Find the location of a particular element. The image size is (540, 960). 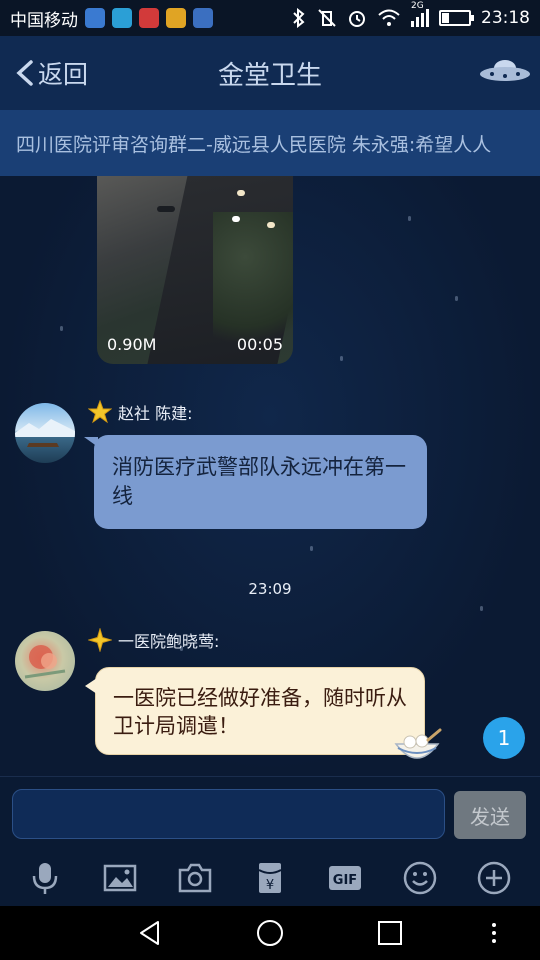

weibo-icon is located at coordinates (176, 18).